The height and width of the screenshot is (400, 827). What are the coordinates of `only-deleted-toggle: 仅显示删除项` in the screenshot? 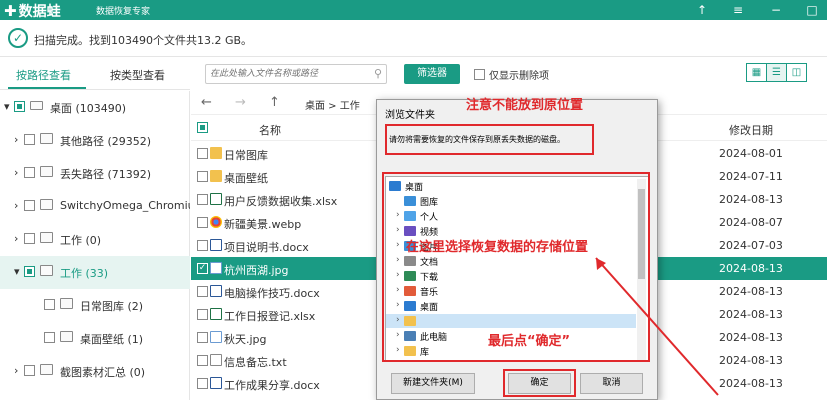 It's located at (511, 74).